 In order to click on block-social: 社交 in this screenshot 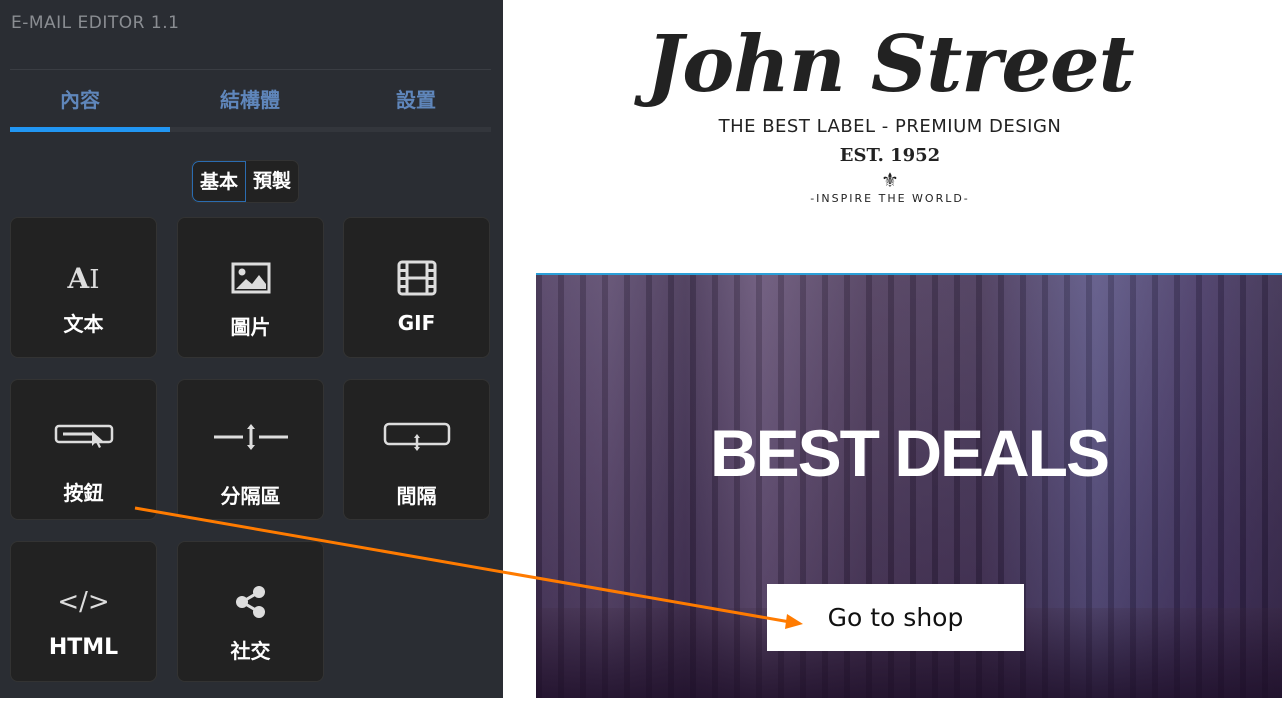, I will do `click(250, 611)`.